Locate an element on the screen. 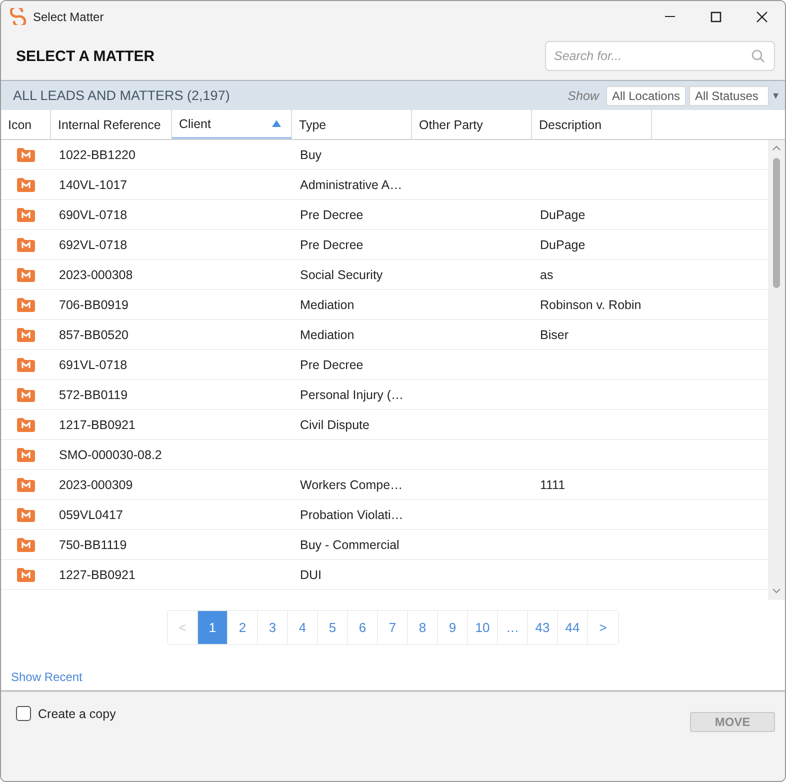  table-cell-text: 692VL-0718 is located at coordinates (93, 245).